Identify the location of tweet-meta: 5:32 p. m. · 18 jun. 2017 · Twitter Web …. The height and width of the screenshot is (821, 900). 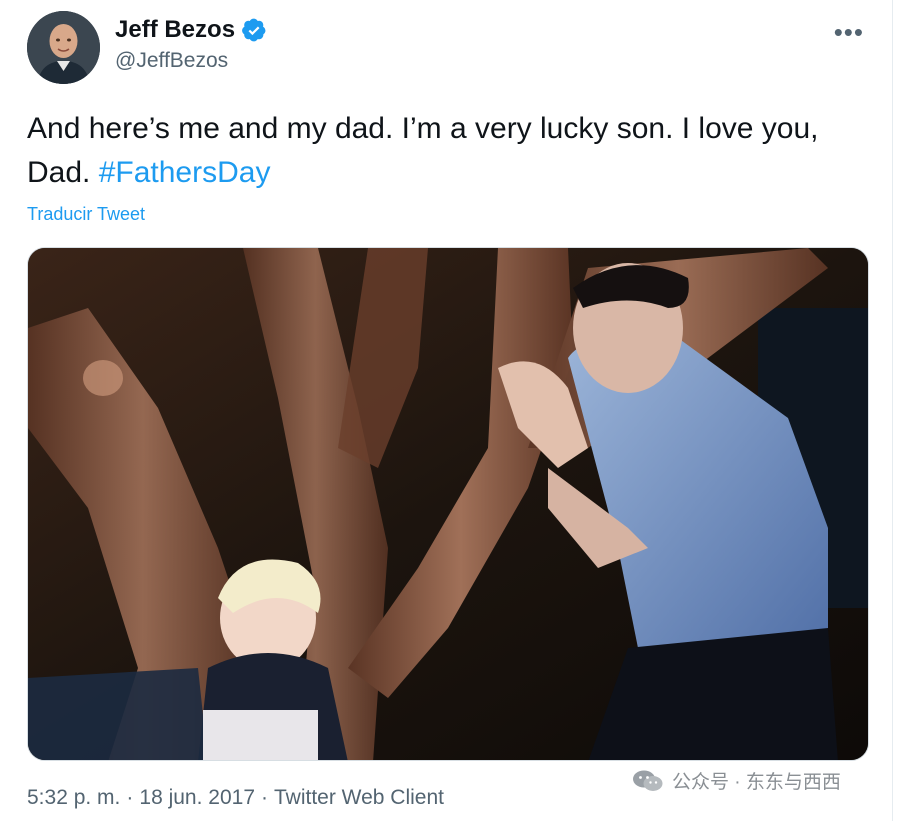
(235, 798).